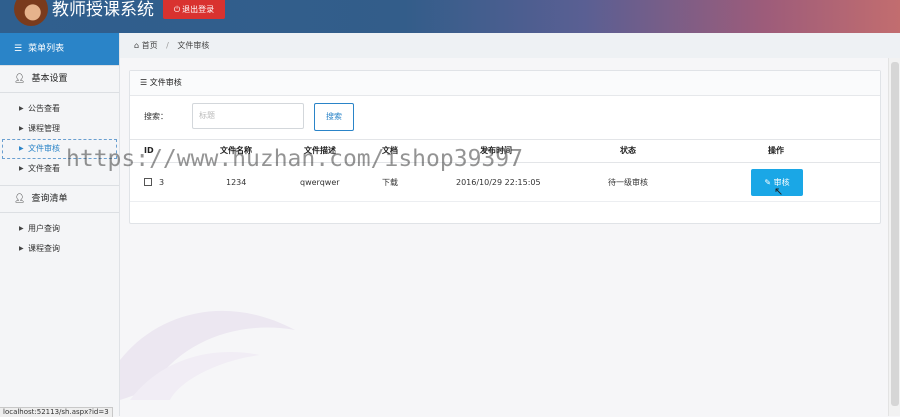 The image size is (900, 417). Describe the element at coordinates (177, 9) in the screenshot. I see `power-icon: ⏻` at that location.